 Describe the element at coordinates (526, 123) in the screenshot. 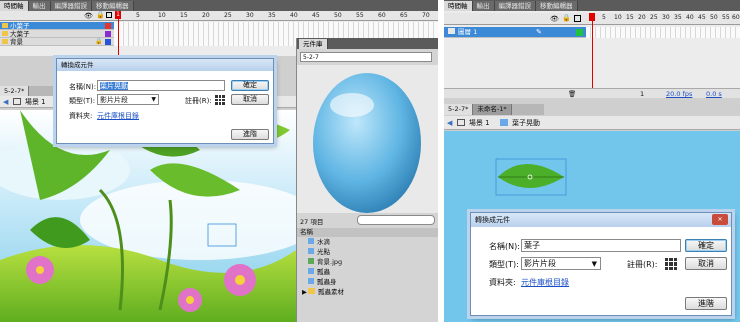

I see `breadcrumb-symbol: 葉子晃動` at that location.